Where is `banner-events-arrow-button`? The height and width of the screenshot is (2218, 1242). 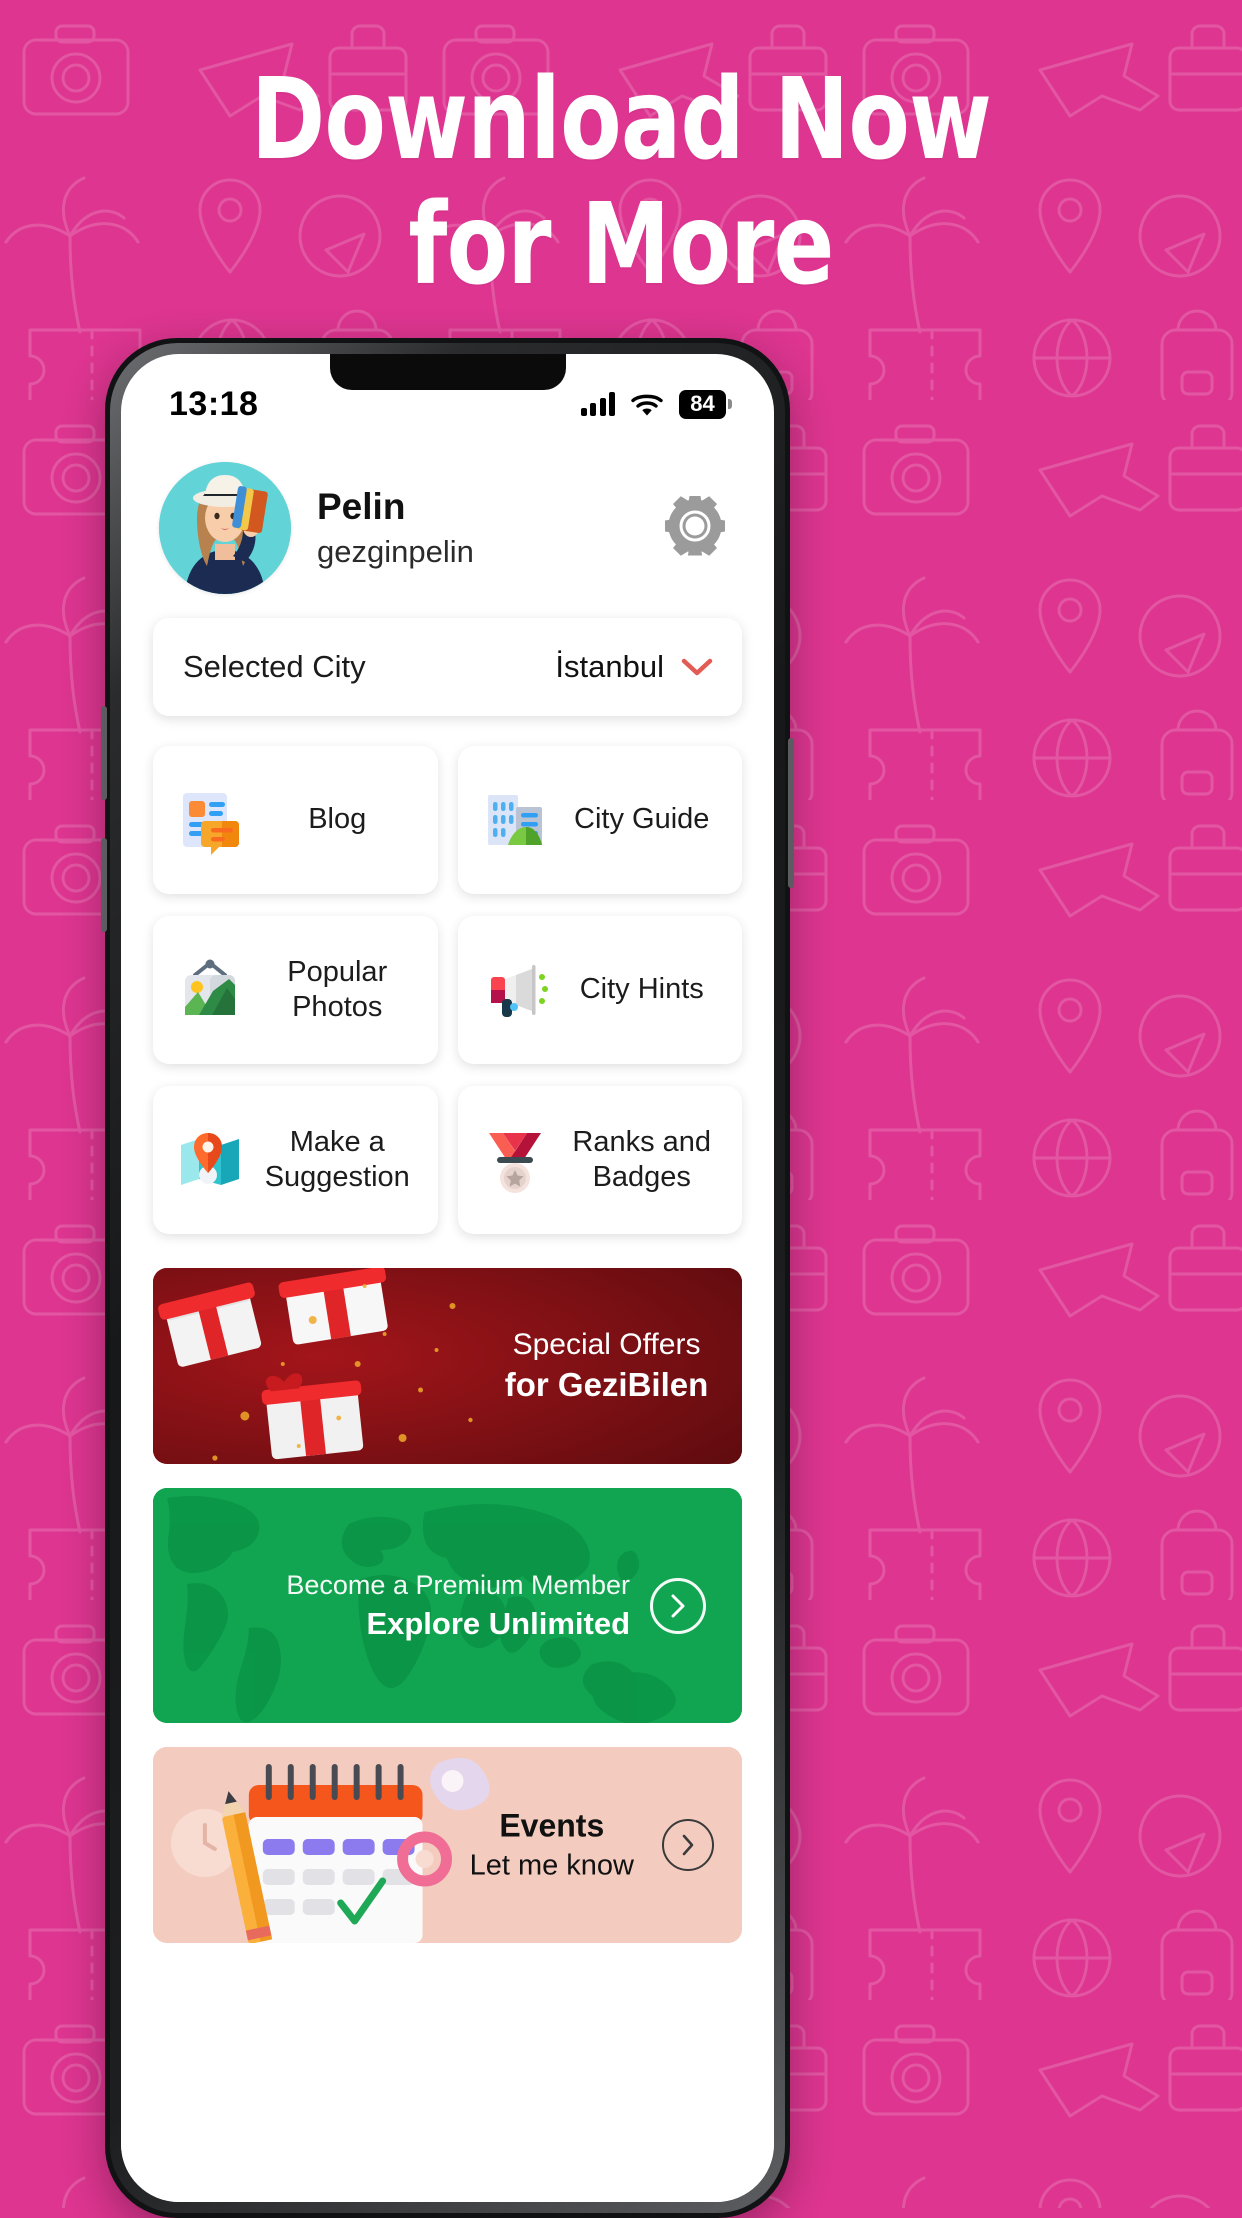
banner-events-arrow-button is located at coordinates (688, 1845).